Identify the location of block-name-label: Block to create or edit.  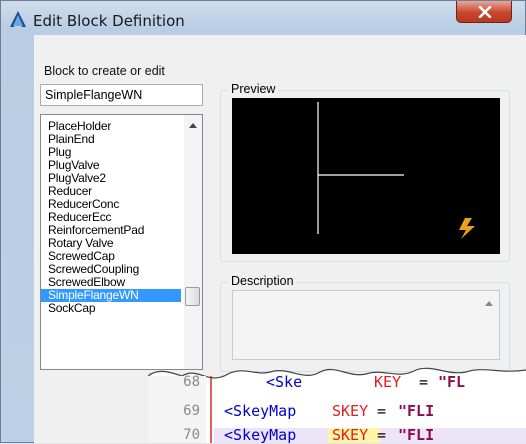
(104, 71).